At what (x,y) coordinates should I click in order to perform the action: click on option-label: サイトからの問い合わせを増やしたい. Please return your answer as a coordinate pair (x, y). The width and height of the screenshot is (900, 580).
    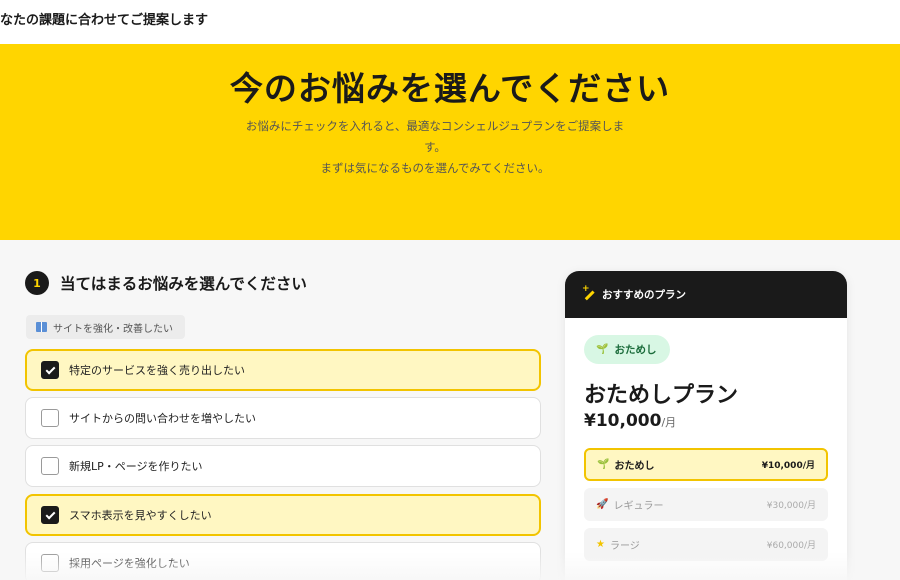
    Looking at the image, I should click on (162, 418).